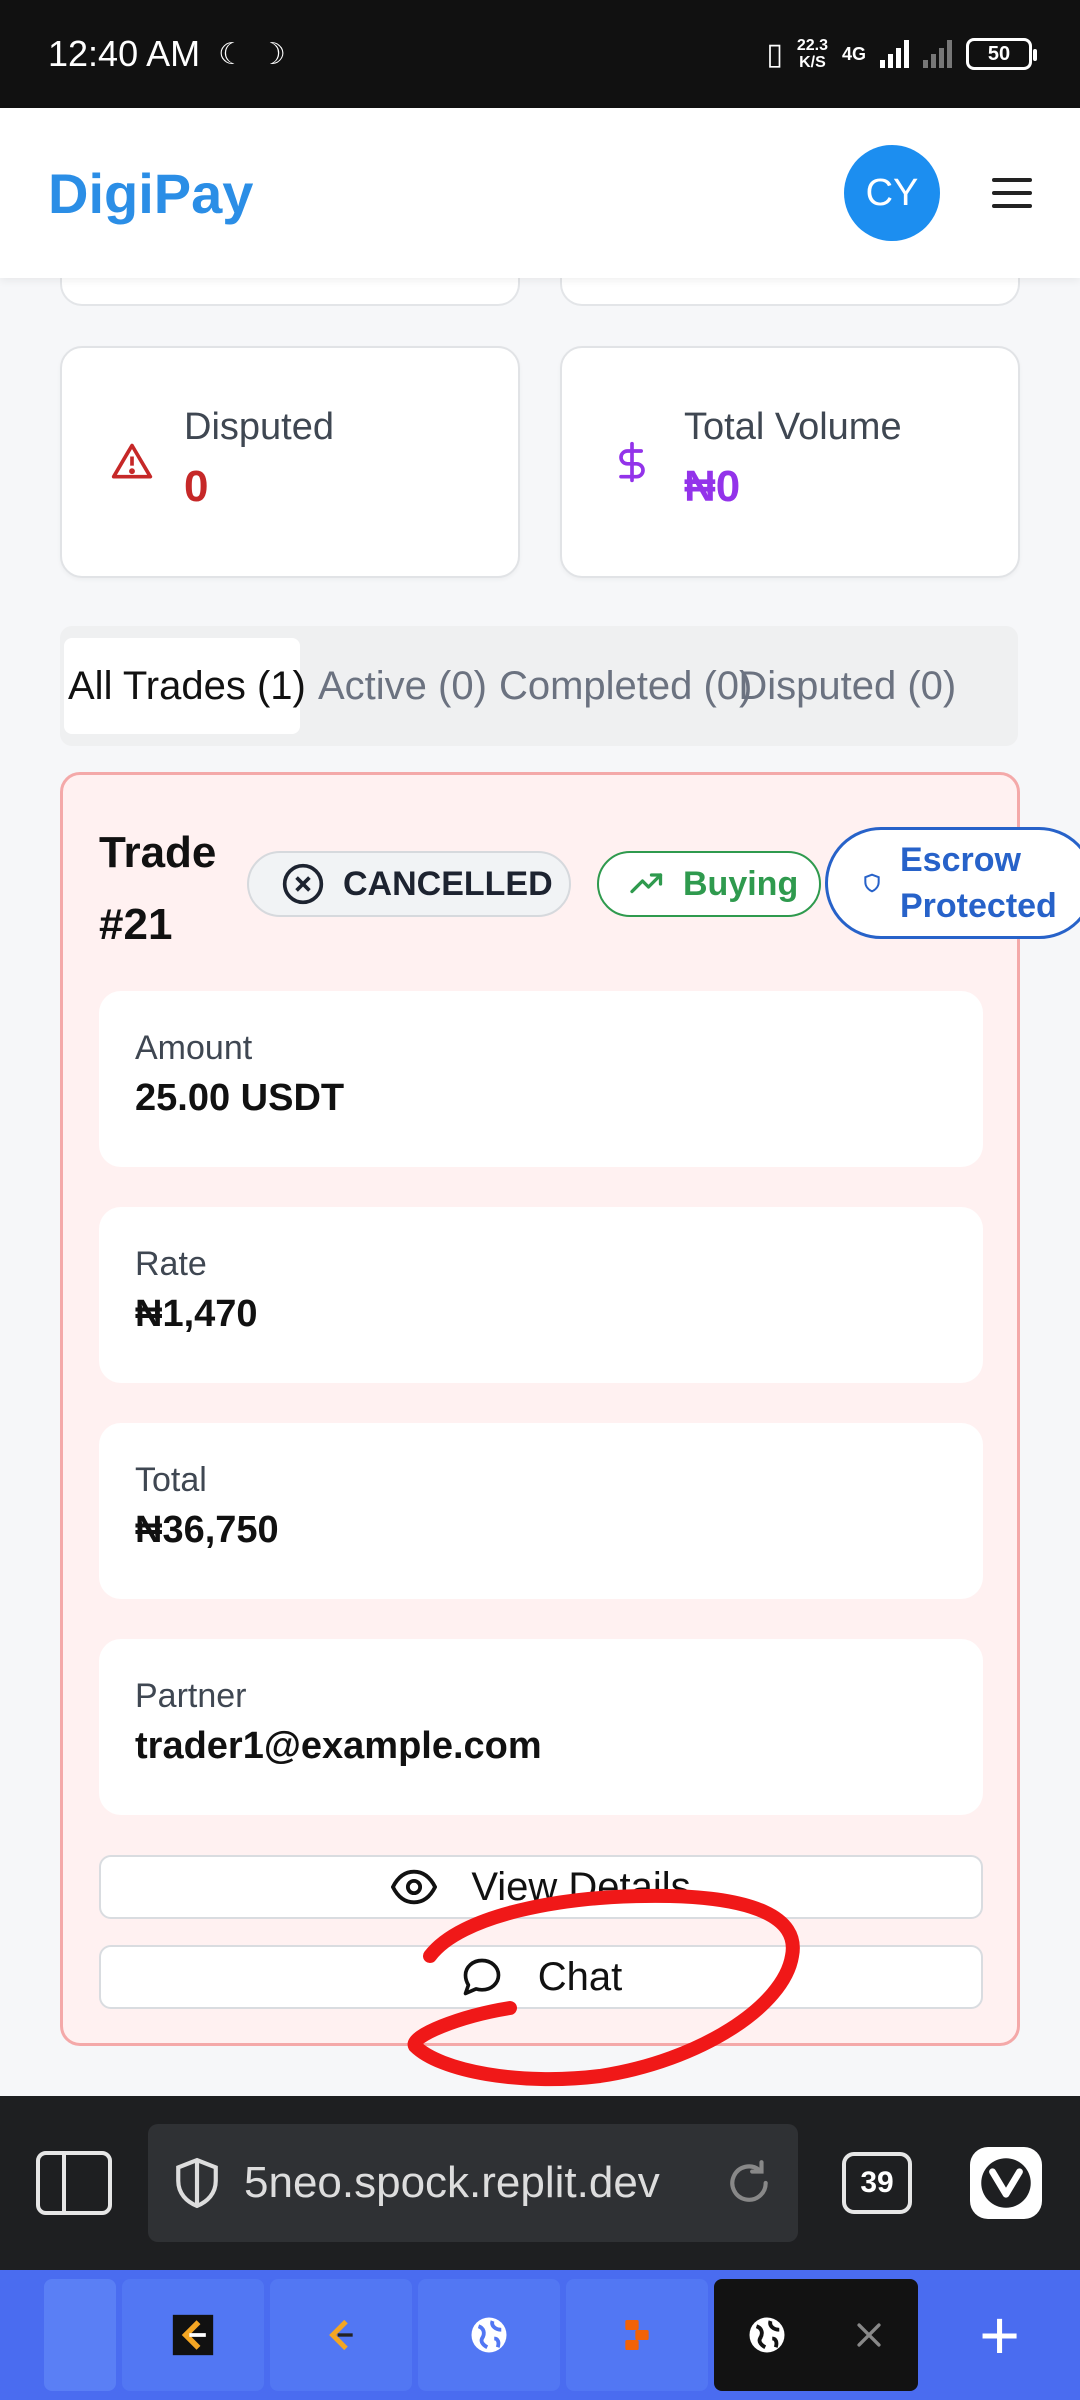  What do you see at coordinates (749, 2183) in the screenshot?
I see `reload-icon` at bounding box center [749, 2183].